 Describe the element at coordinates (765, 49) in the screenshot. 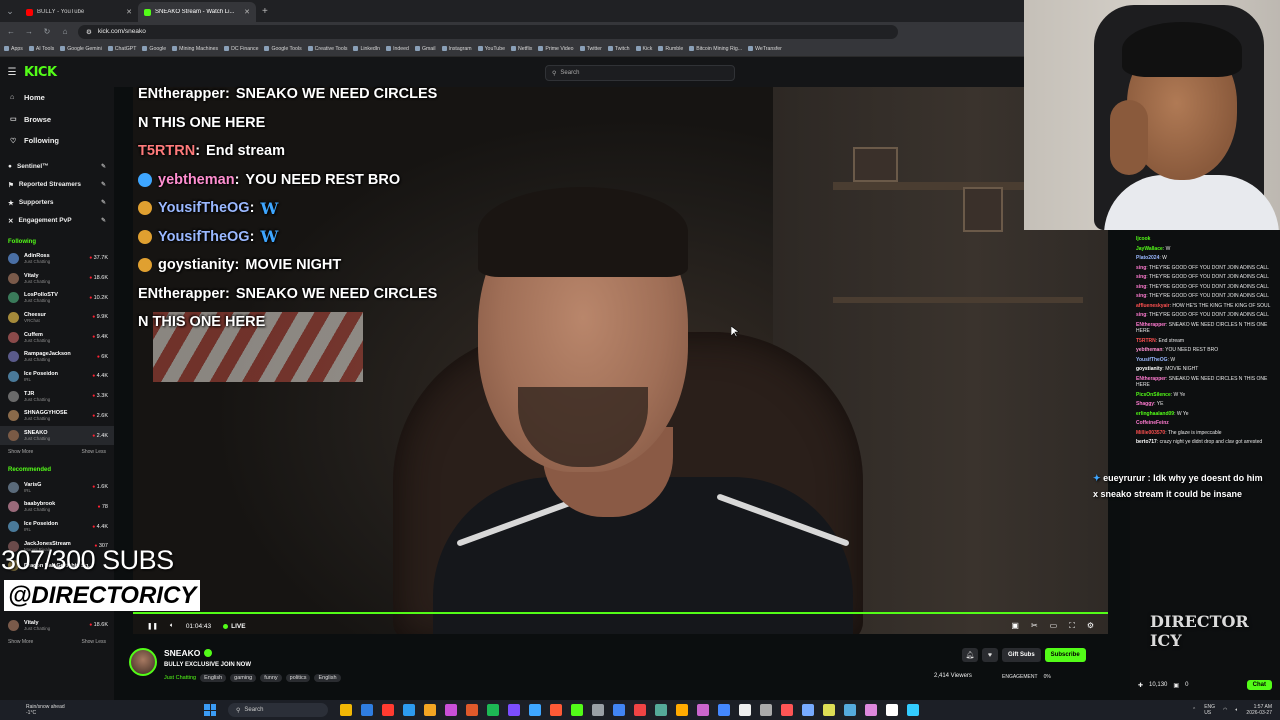

I see `bookmark-item: WeTransfer` at that location.